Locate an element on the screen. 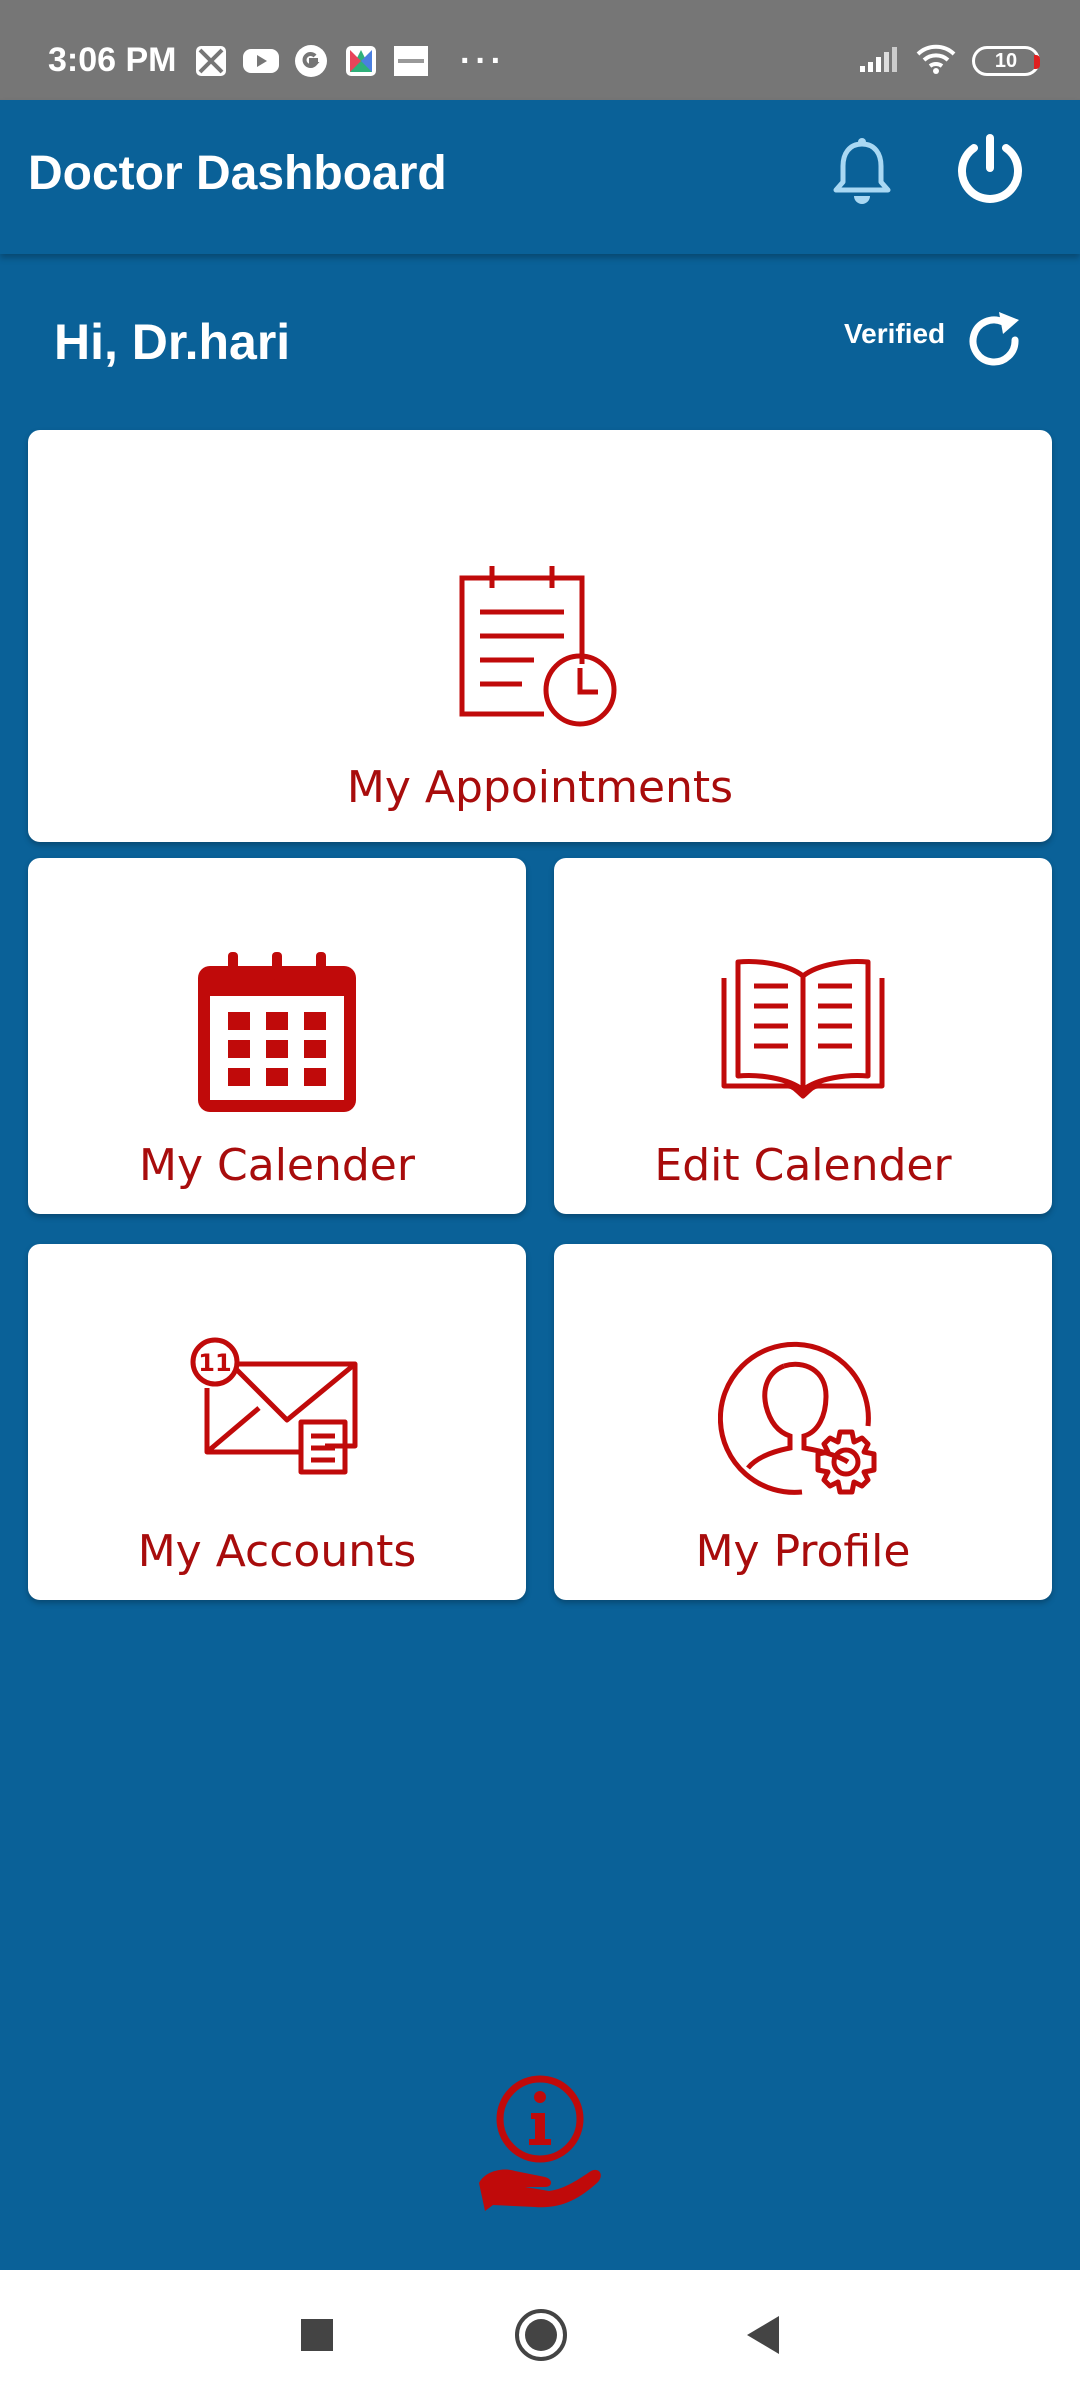 This screenshot has height=2400, width=1080. system-nav-bar is located at coordinates (540, 2335).